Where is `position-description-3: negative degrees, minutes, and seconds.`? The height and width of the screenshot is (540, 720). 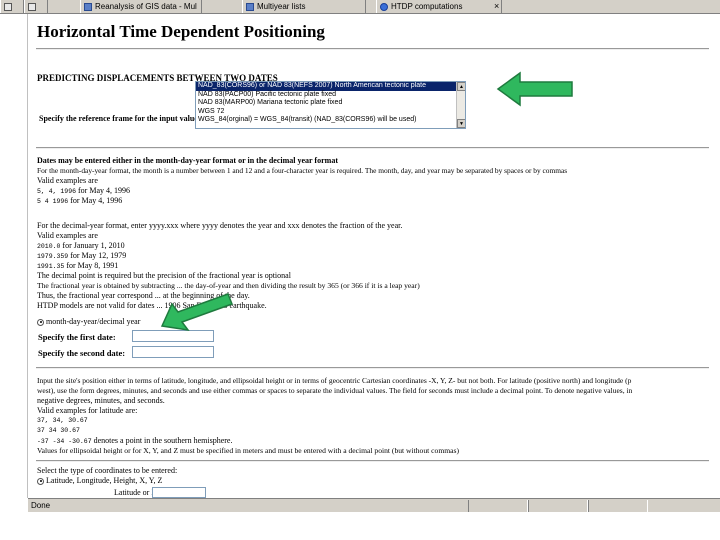 position-description-3: negative degrees, minutes, and seconds. is located at coordinates (101, 400).